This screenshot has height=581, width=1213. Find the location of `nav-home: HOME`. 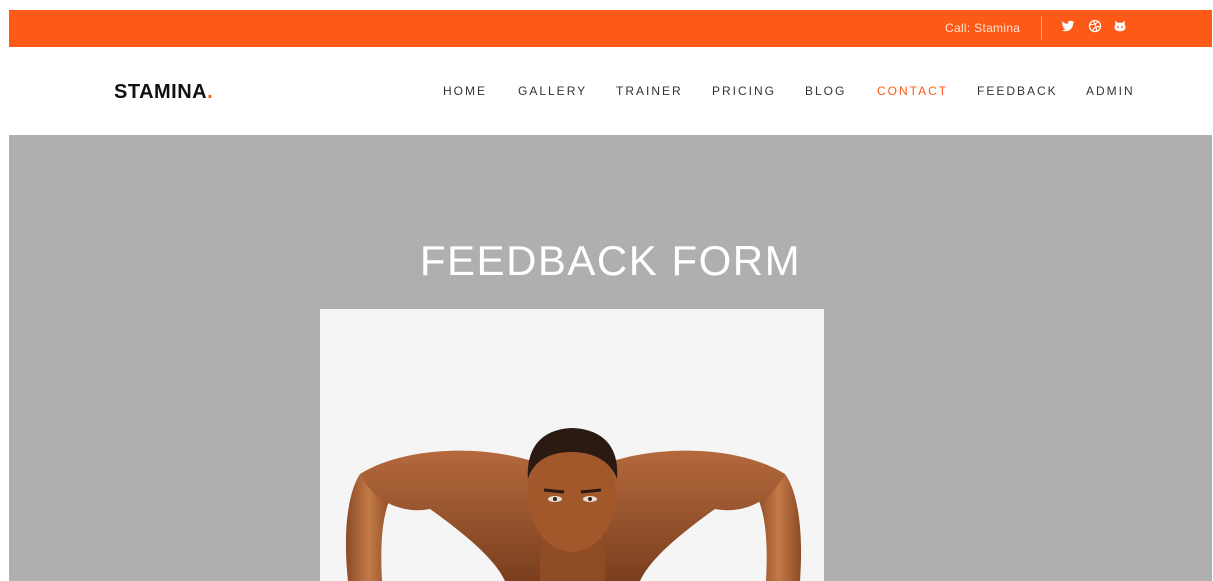

nav-home: HOME is located at coordinates (465, 91).